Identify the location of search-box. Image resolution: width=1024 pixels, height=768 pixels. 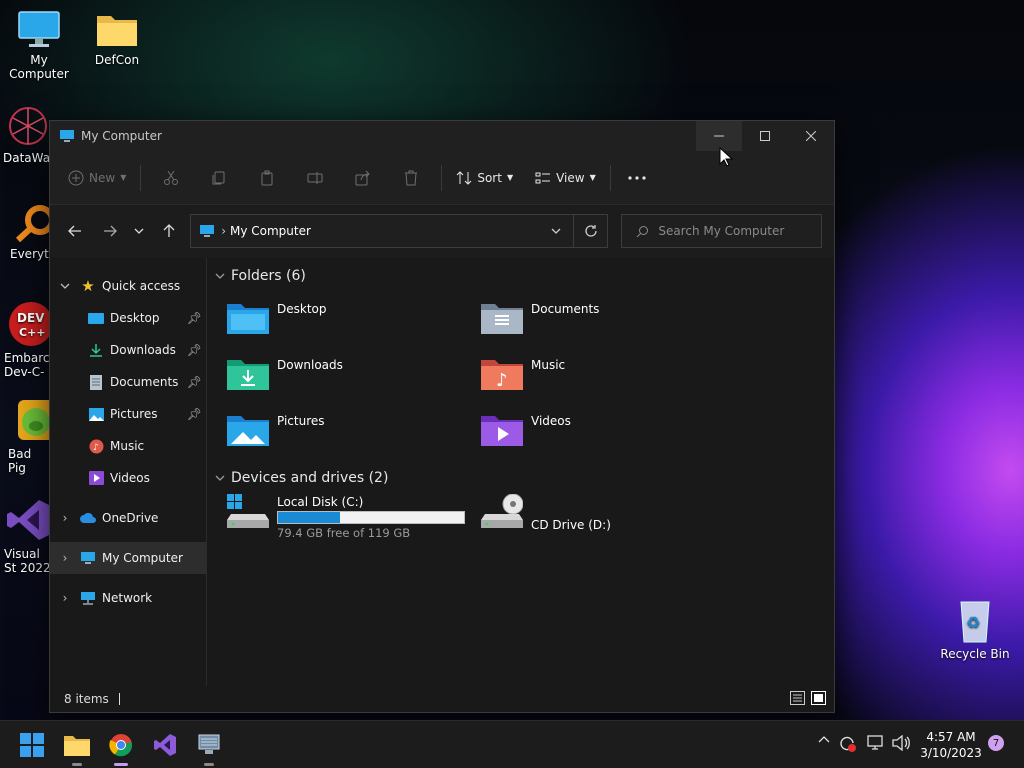
(722, 231).